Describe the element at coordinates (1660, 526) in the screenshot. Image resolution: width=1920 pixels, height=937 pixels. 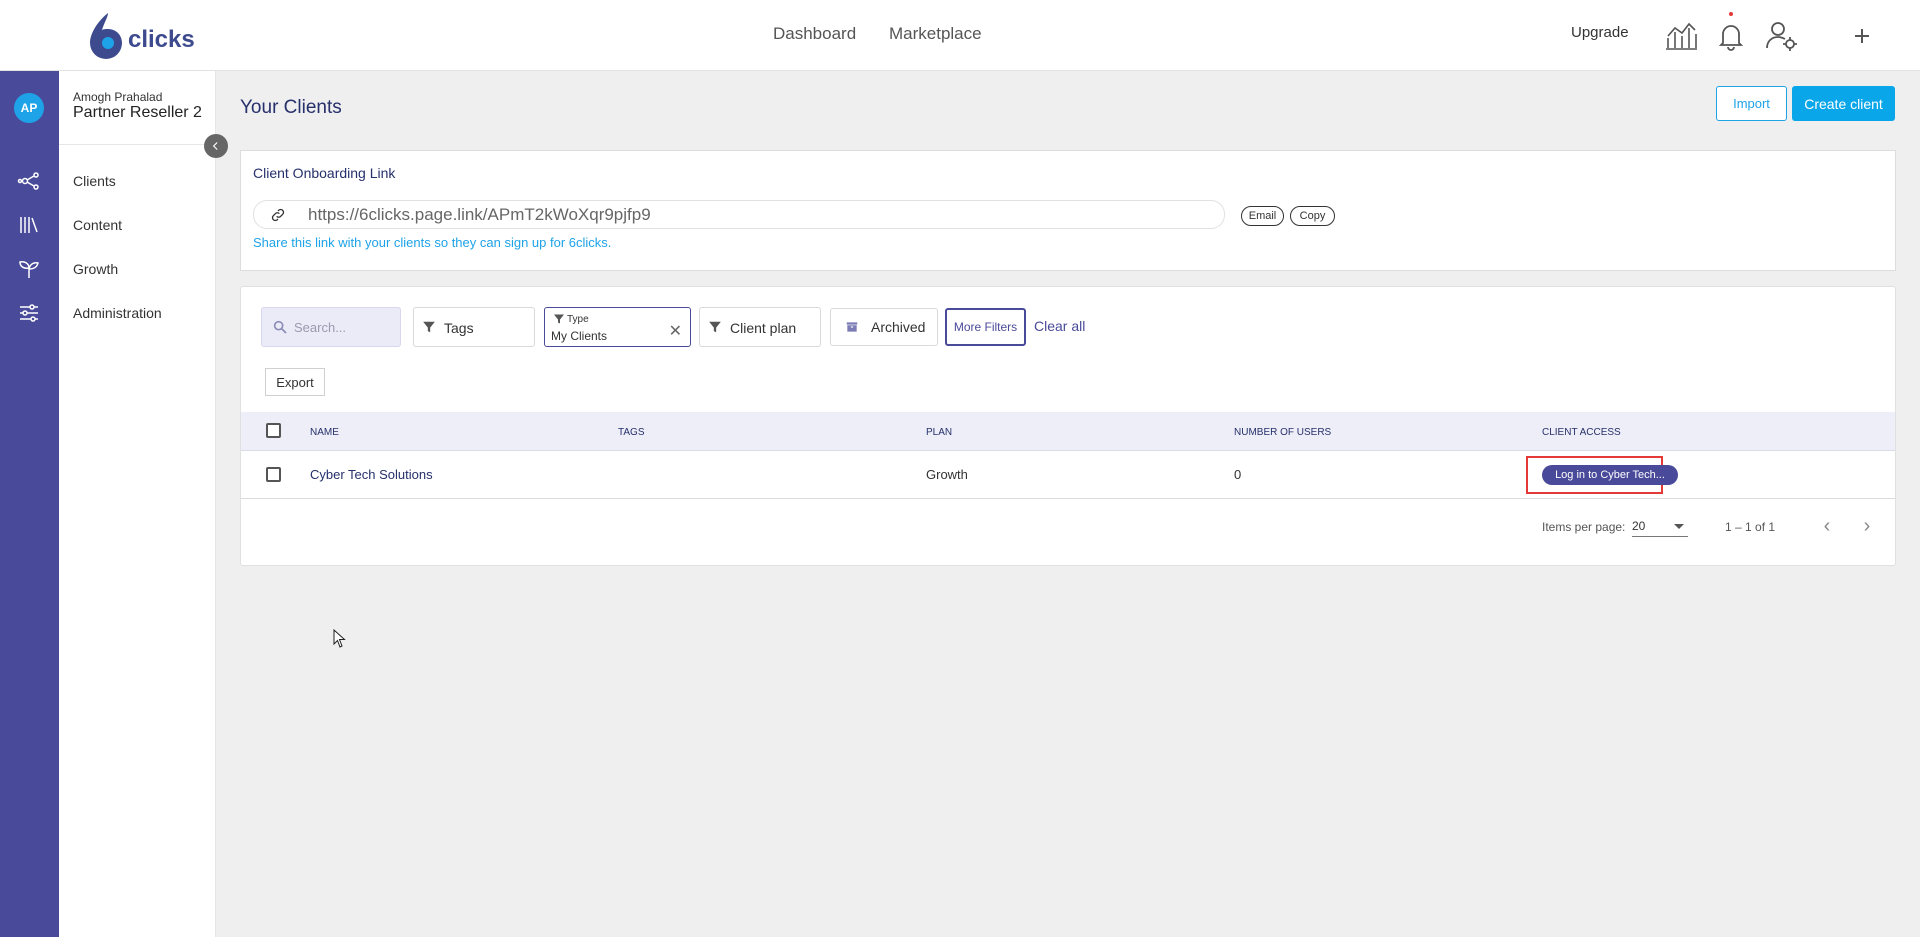
I see `items-per-page-select: 20` at that location.